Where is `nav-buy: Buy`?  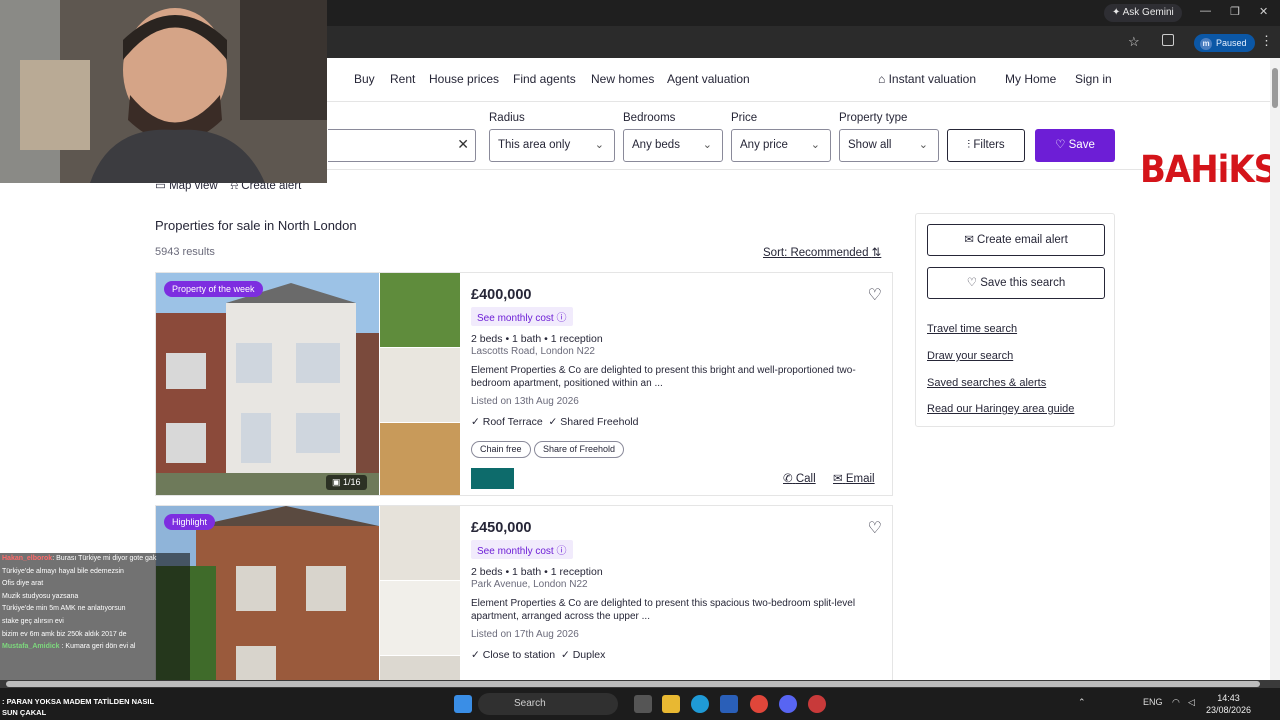 nav-buy: Buy is located at coordinates (364, 79).